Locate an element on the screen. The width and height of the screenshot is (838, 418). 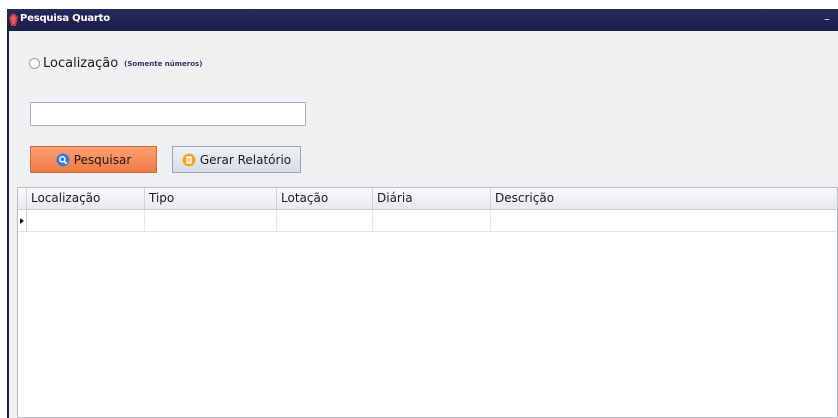
search-icon is located at coordinates (63, 159).